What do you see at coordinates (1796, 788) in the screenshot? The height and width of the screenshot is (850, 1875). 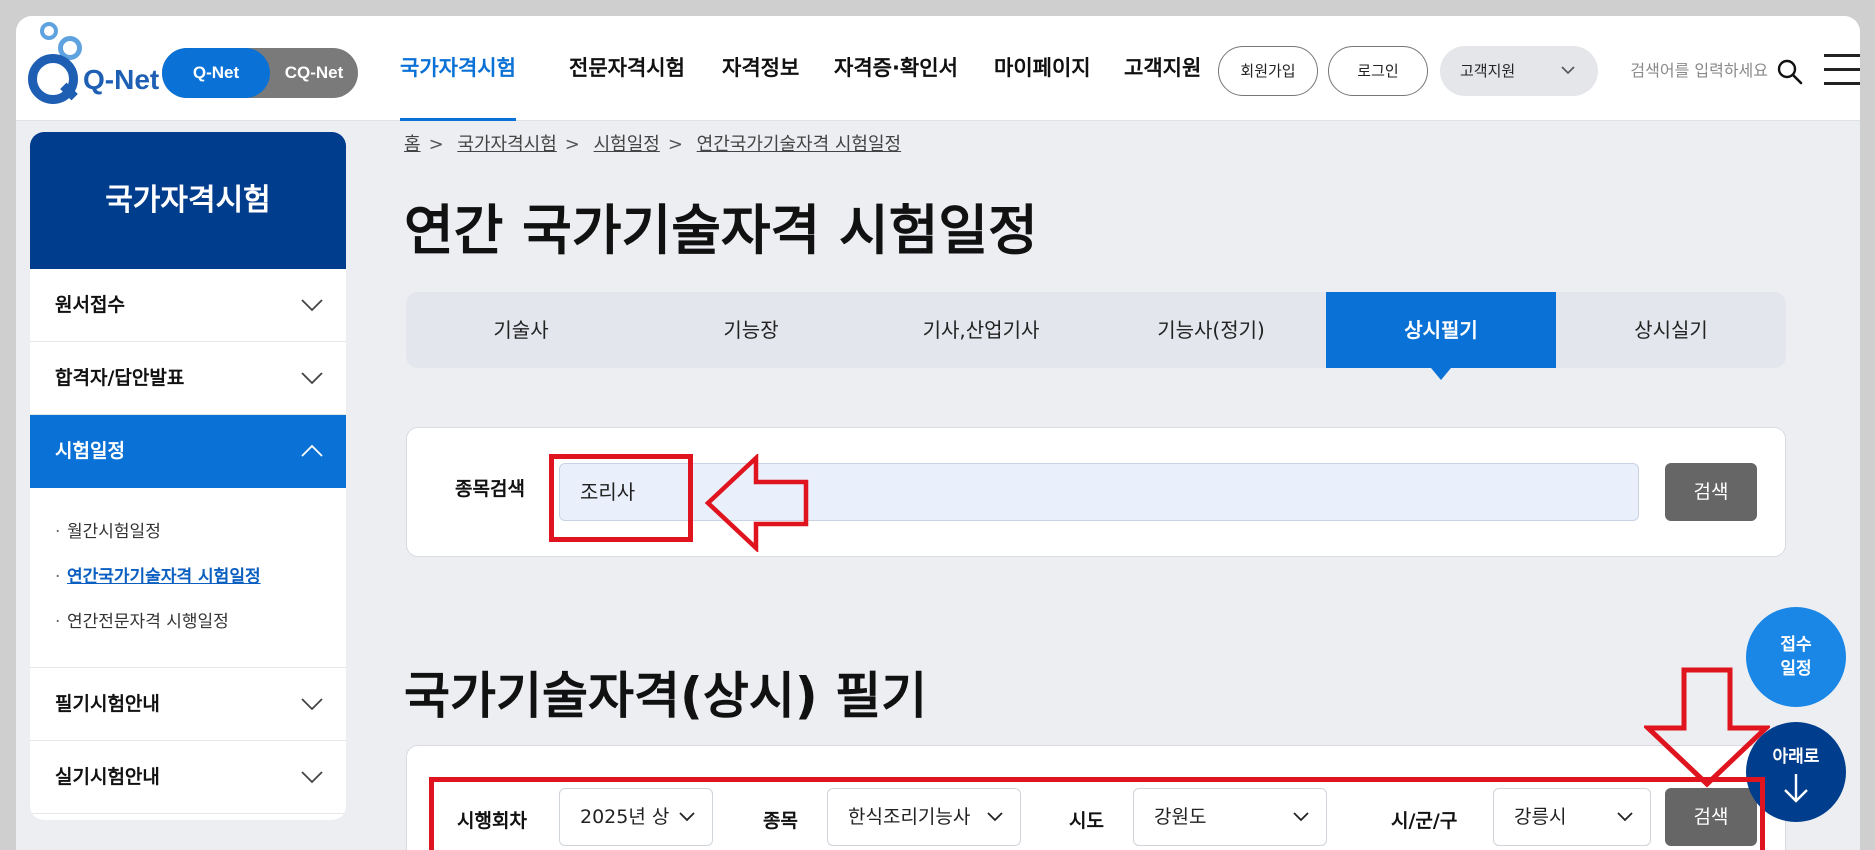 I see `arrow-down-icon` at bounding box center [1796, 788].